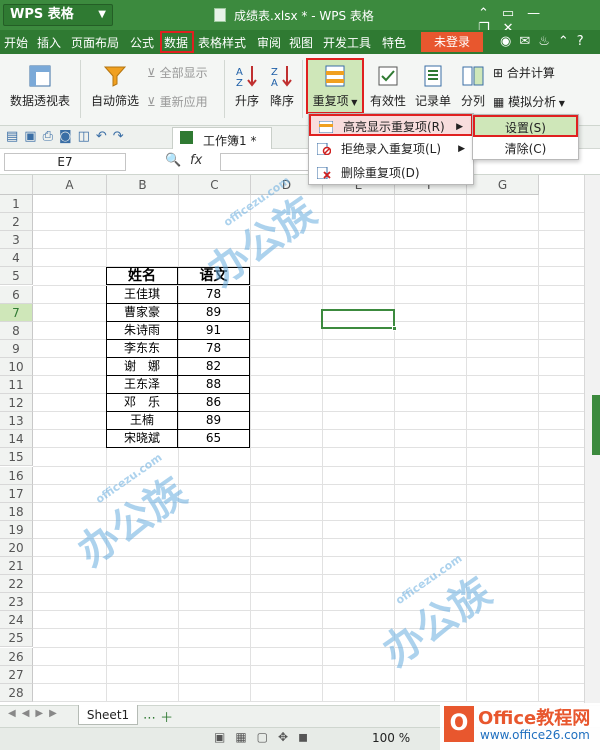 This screenshot has width=600, height=750. Describe the element at coordinates (214, 366) in the screenshot. I see `table-cell-score: 82` at that location.